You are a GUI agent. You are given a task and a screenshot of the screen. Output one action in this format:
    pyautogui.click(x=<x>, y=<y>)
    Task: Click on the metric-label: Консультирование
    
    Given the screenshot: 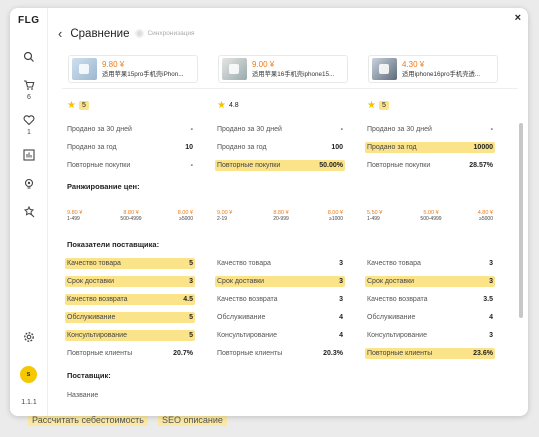 What is the action you would take?
    pyautogui.click(x=397, y=335)
    